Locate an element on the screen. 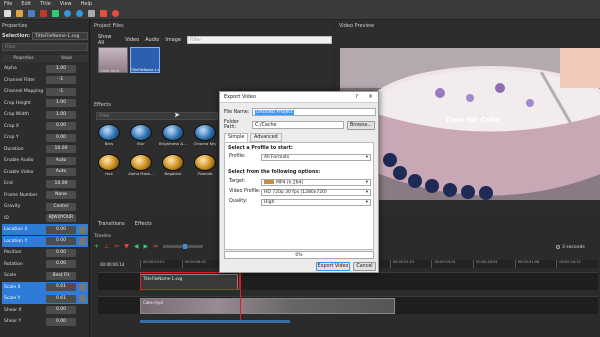  property-row: Rotation 0.00 is located at coordinates (45, 264).